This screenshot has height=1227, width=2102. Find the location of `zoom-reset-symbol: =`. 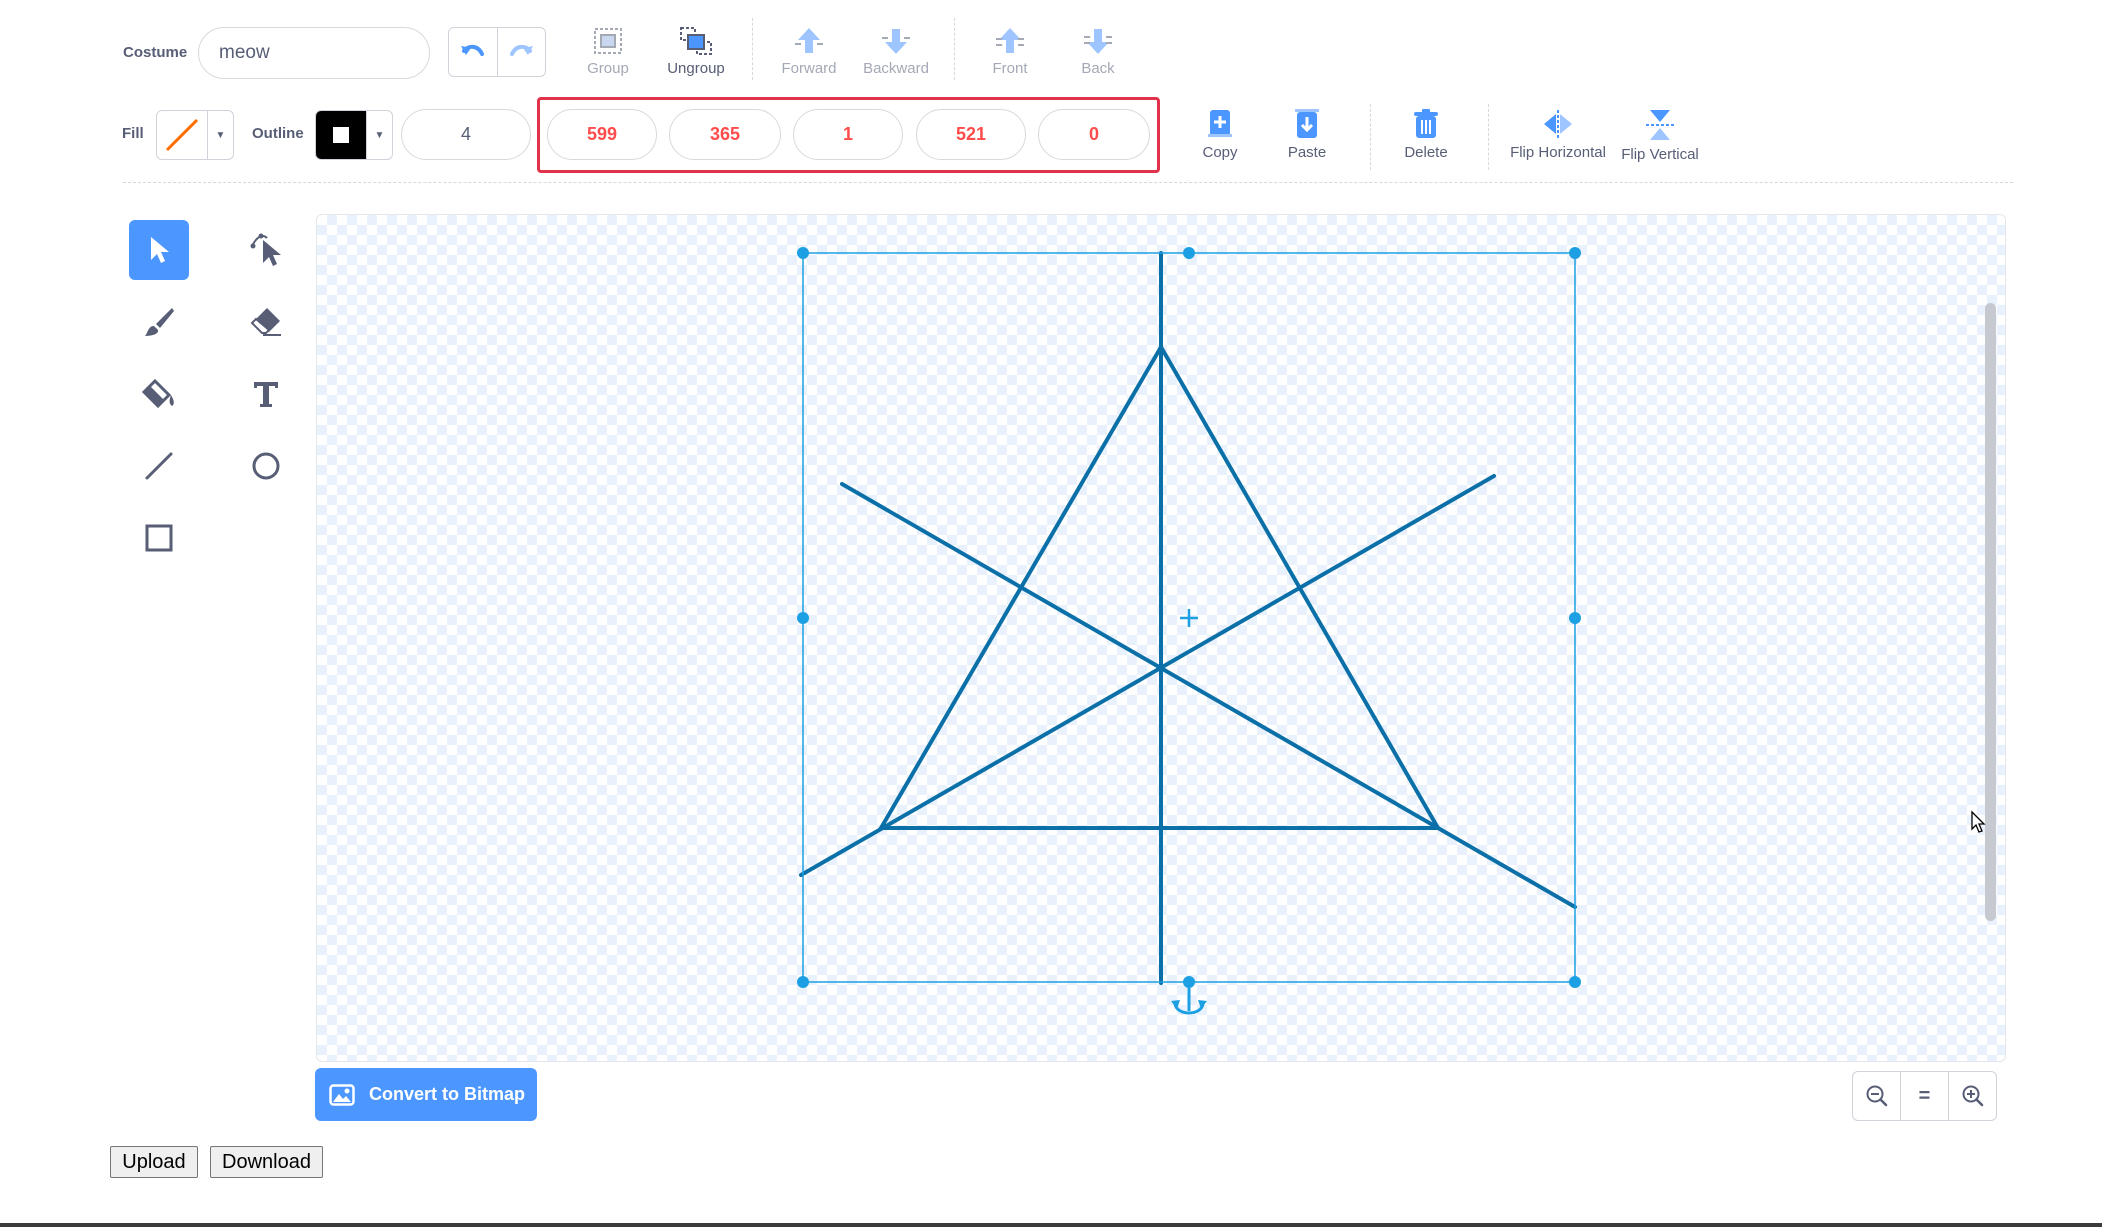

zoom-reset-symbol: = is located at coordinates (1924, 1095).